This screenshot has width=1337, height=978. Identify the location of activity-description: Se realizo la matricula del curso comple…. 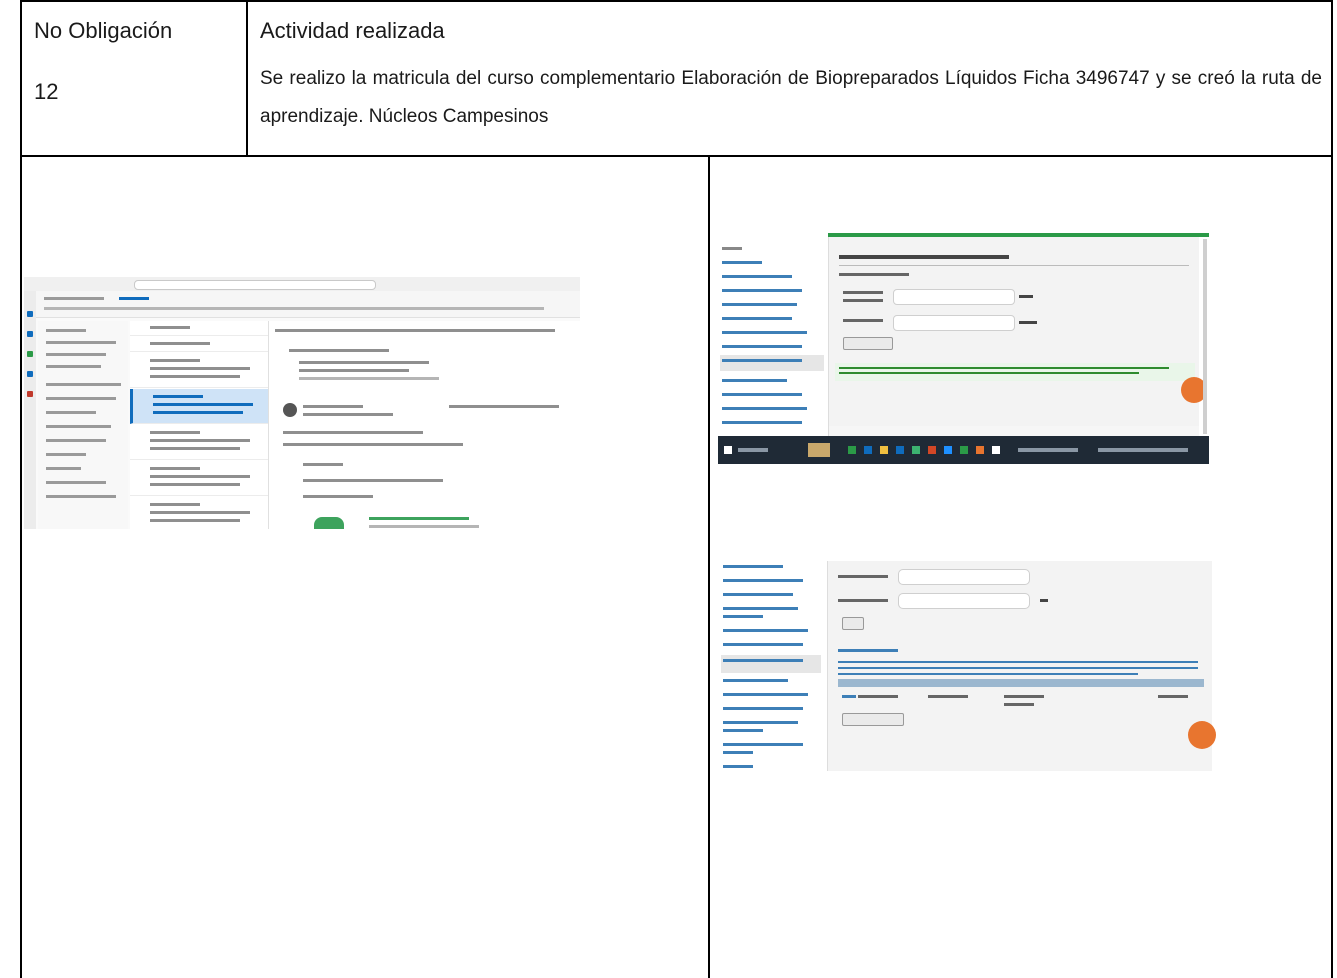
(791, 97).